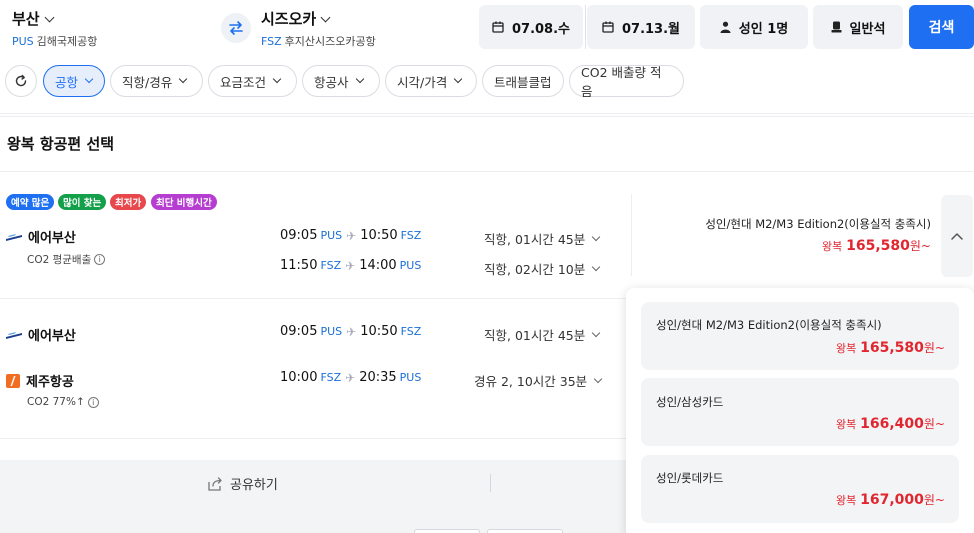 The height and width of the screenshot is (533, 974). I want to click on refresh-button, so click(21, 81).